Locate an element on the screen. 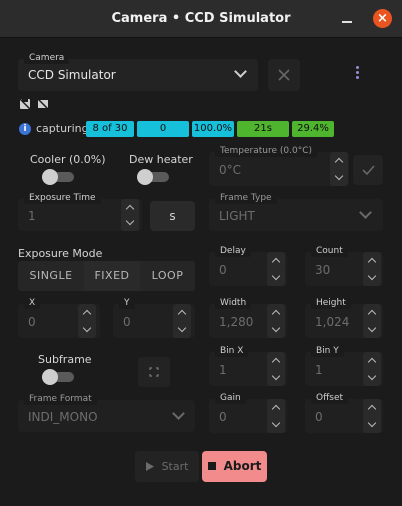 The image size is (402, 506). bin-y-stepper is located at coordinates (372, 369).